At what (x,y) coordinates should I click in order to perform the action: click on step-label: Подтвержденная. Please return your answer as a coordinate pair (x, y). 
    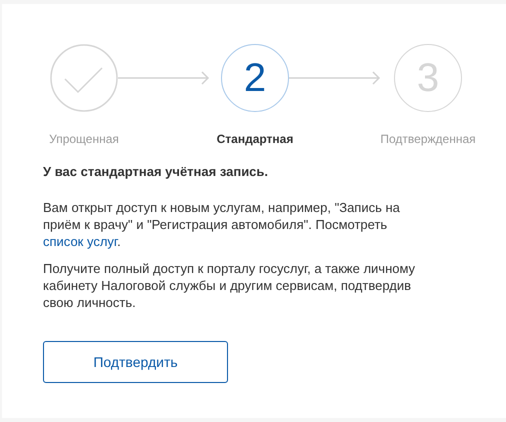
    Looking at the image, I should click on (428, 139).